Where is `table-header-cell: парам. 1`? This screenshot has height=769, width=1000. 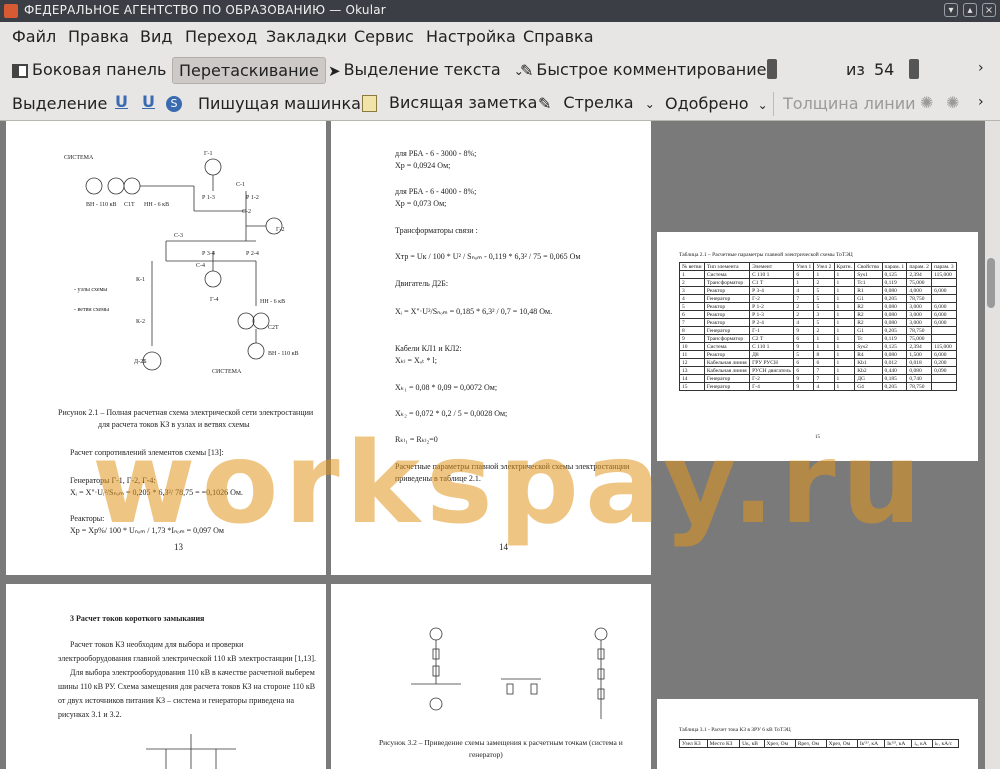 table-header-cell: парам. 1 is located at coordinates (894, 266).